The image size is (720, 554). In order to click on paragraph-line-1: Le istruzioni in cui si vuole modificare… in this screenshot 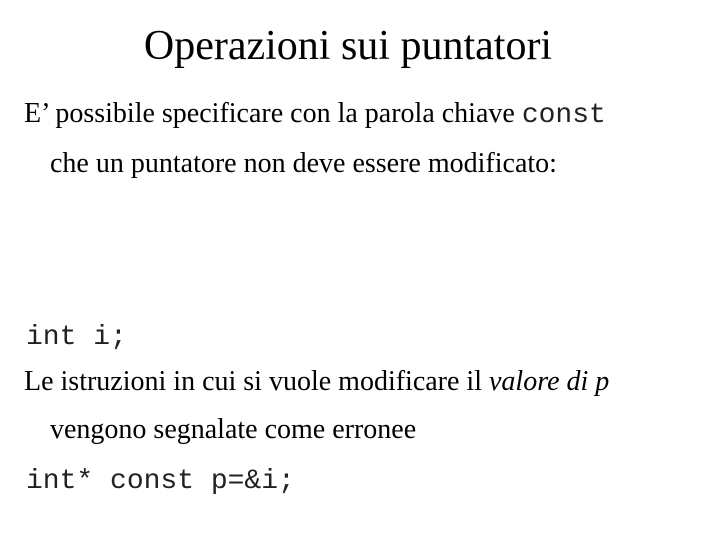, I will do `click(316, 381)`.